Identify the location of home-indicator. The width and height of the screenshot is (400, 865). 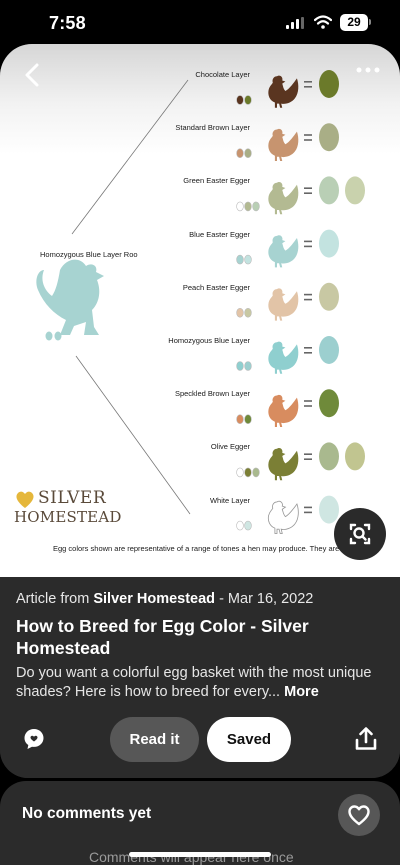
(200, 854).